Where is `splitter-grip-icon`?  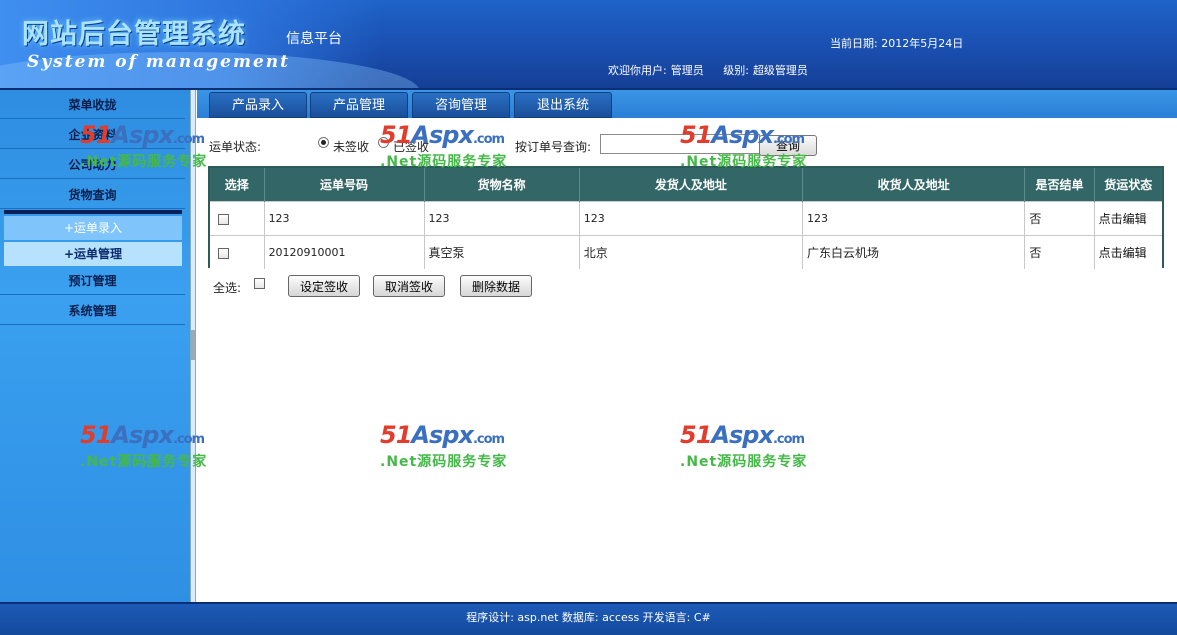 splitter-grip-icon is located at coordinates (193, 345).